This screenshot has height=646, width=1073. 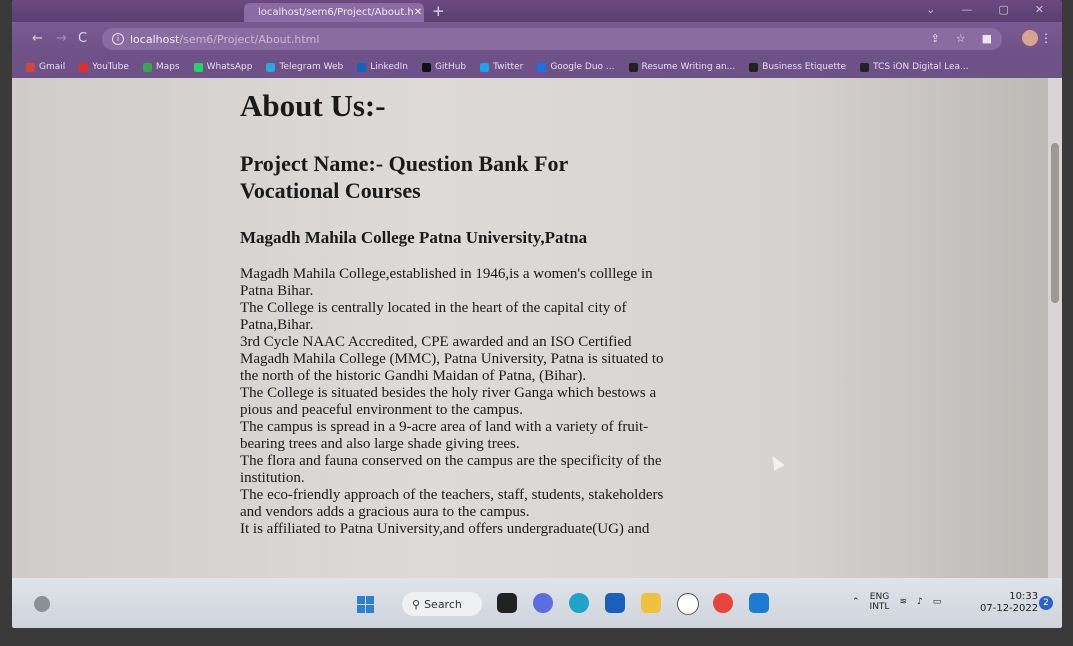 I want to click on bookmark-item: Business Etiquette, so click(x=797, y=67).